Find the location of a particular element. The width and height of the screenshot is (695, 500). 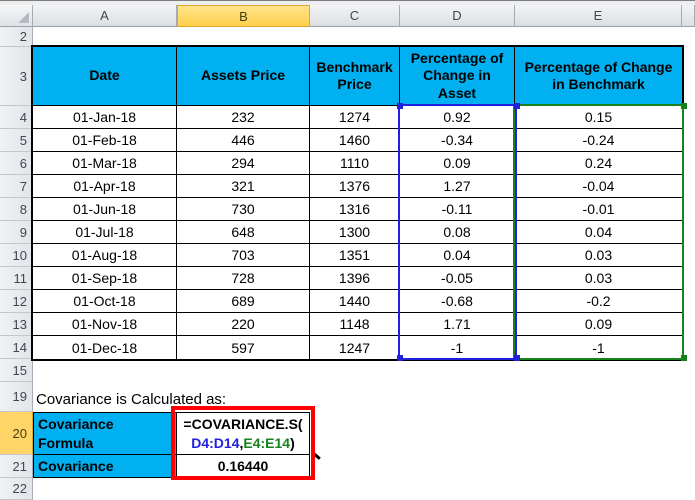

cell-date: 01-Feb-18 is located at coordinates (105, 140).